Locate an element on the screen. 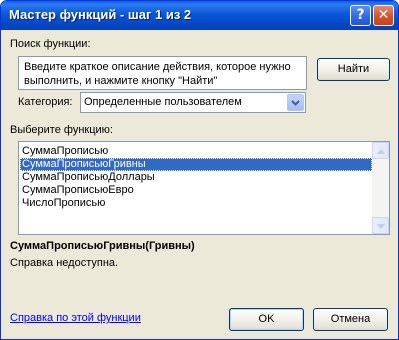 The width and height of the screenshot is (399, 340). category-label: Категория: is located at coordinates (45, 102).